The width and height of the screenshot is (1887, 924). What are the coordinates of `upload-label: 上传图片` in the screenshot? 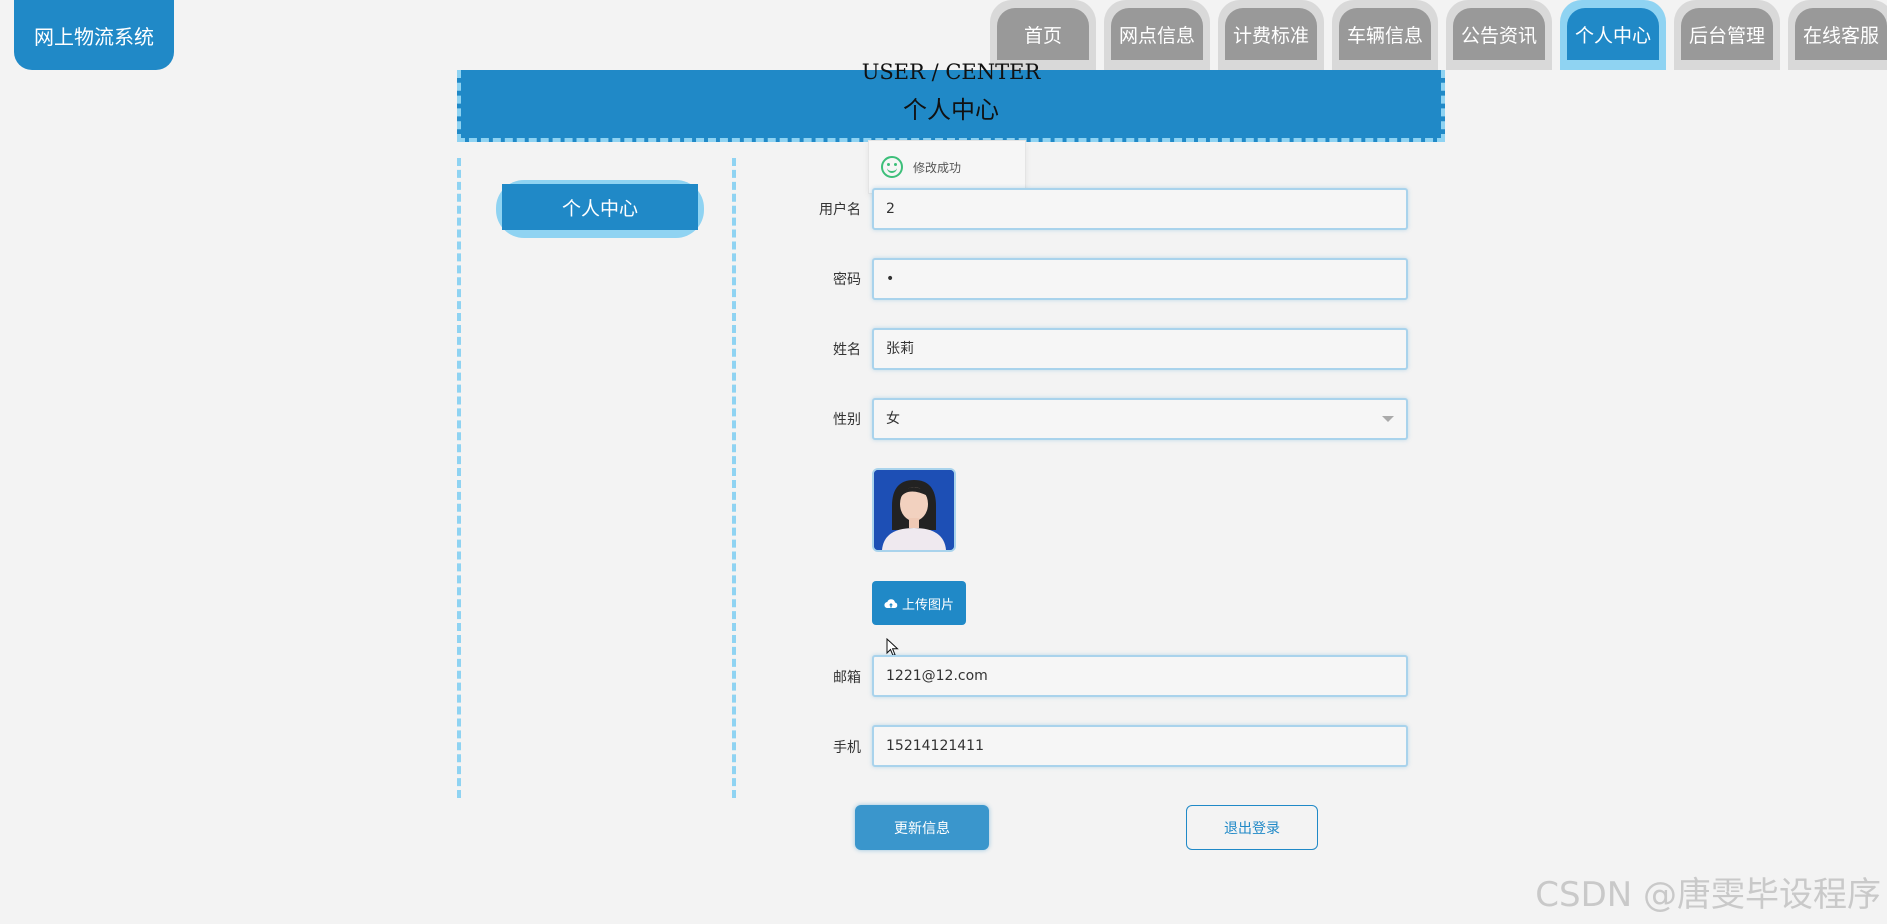 It's located at (927, 605).